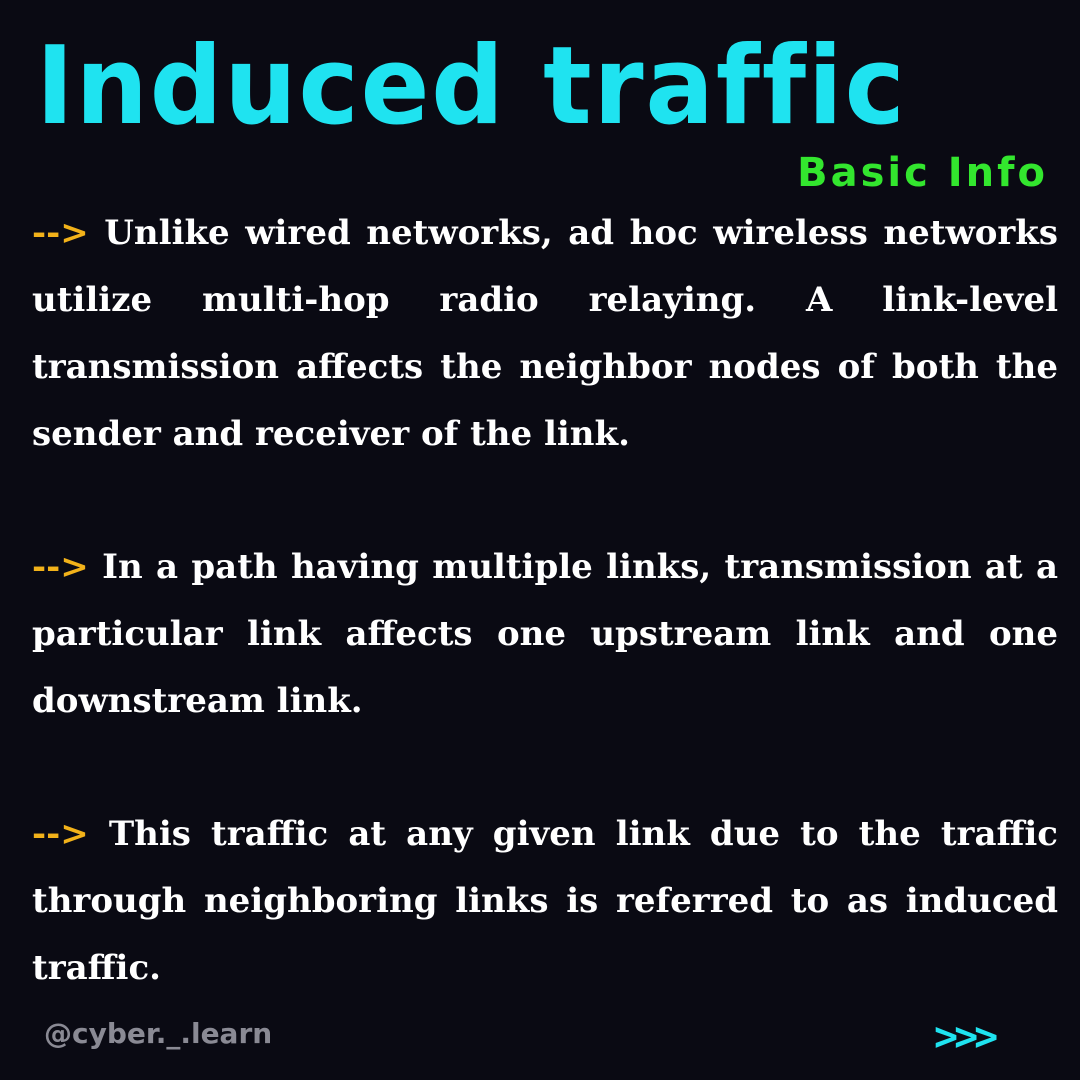  Describe the element at coordinates (922, 173) in the screenshot. I see `page-subtitle: Basic Info` at that location.